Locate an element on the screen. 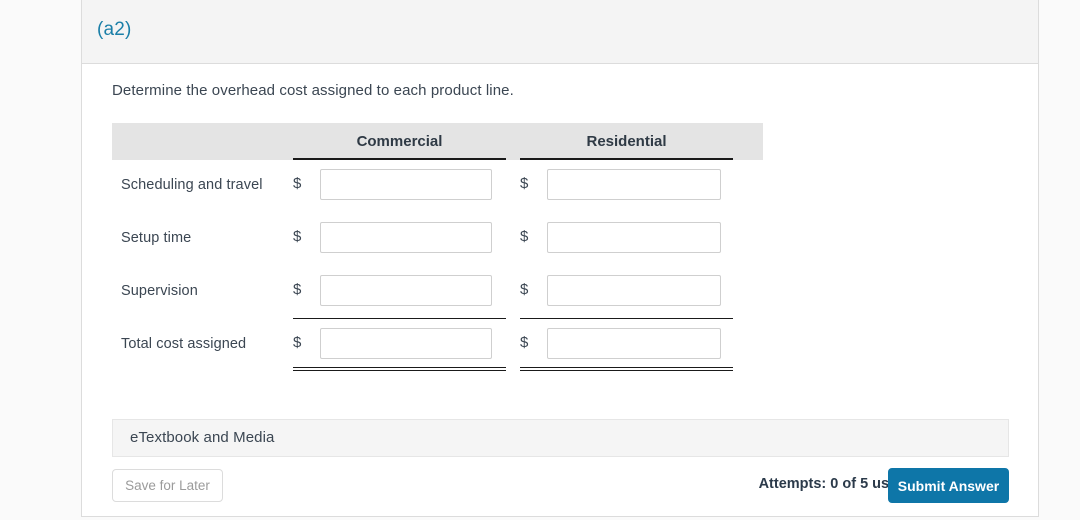 The height and width of the screenshot is (520, 1080). table-header-row: Commercial Residential is located at coordinates (437, 141).